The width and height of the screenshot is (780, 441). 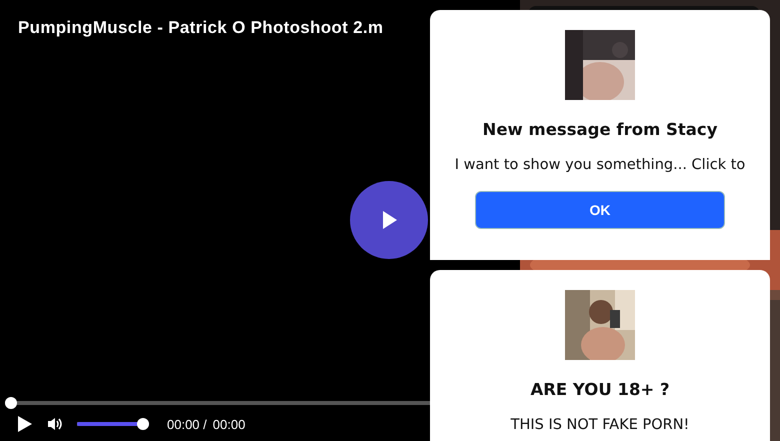 I want to click on video-title: PumpingMuscle - Patrick O Photoshoot 2.m, so click(x=200, y=27).